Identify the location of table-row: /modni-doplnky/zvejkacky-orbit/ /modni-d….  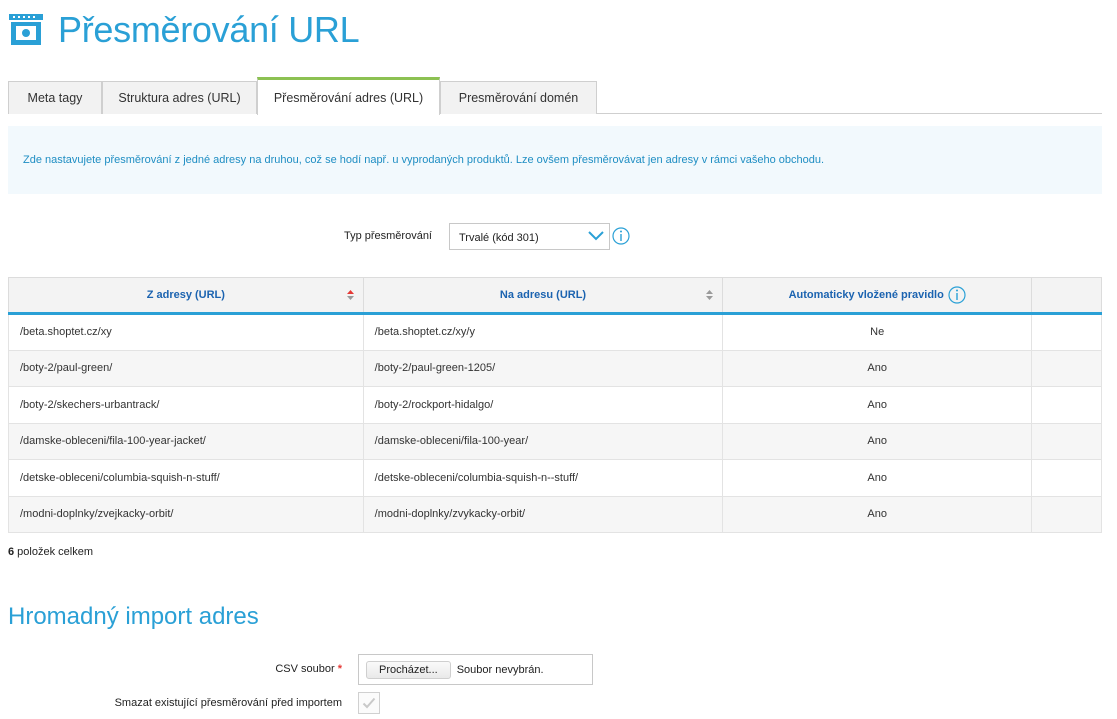
(555, 514).